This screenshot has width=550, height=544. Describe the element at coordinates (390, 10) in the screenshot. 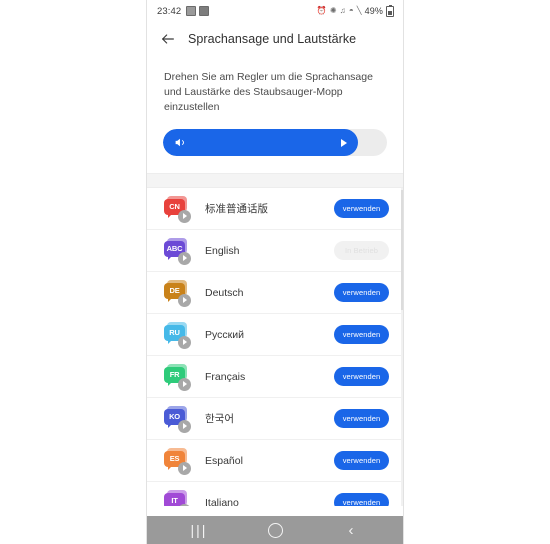

I see `battery-icon` at that location.